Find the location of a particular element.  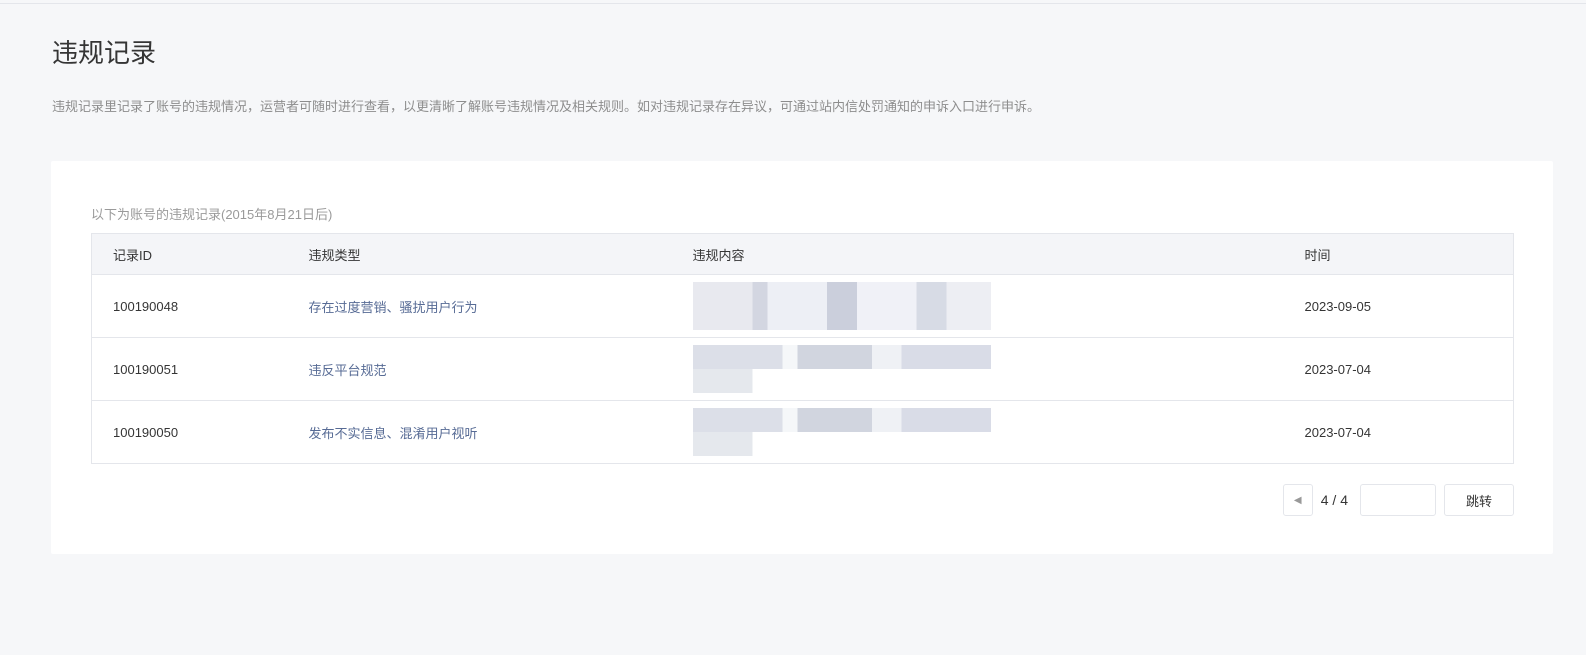

violation-type: 存在过度营销、骚扰用户行为 is located at coordinates (500, 306).